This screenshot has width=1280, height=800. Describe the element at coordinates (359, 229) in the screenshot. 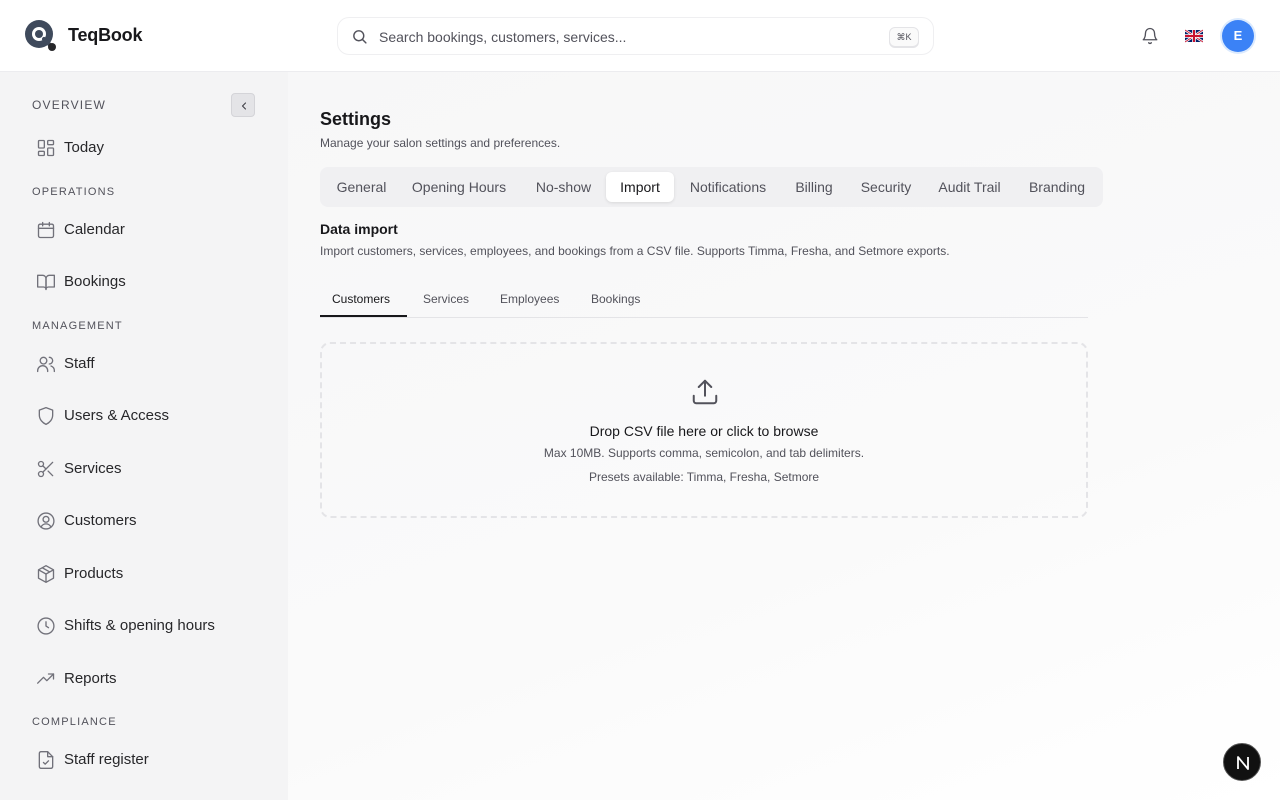

I see `section-title: Data import` at that location.